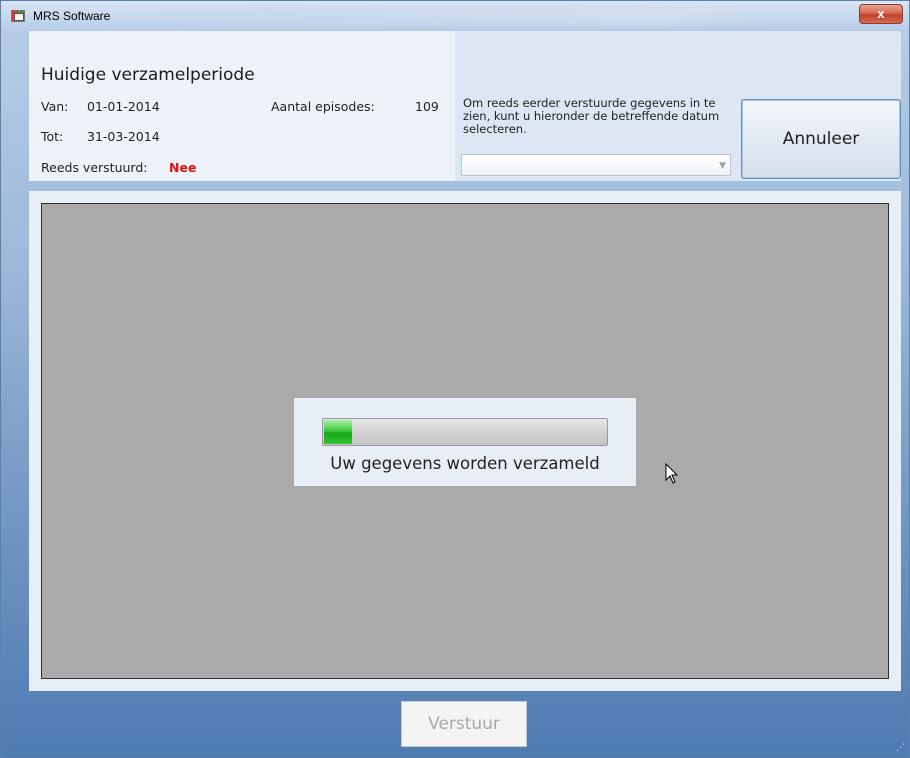 This screenshot has width=910, height=758. I want to click on mouse-cursor-icon, so click(672, 473).